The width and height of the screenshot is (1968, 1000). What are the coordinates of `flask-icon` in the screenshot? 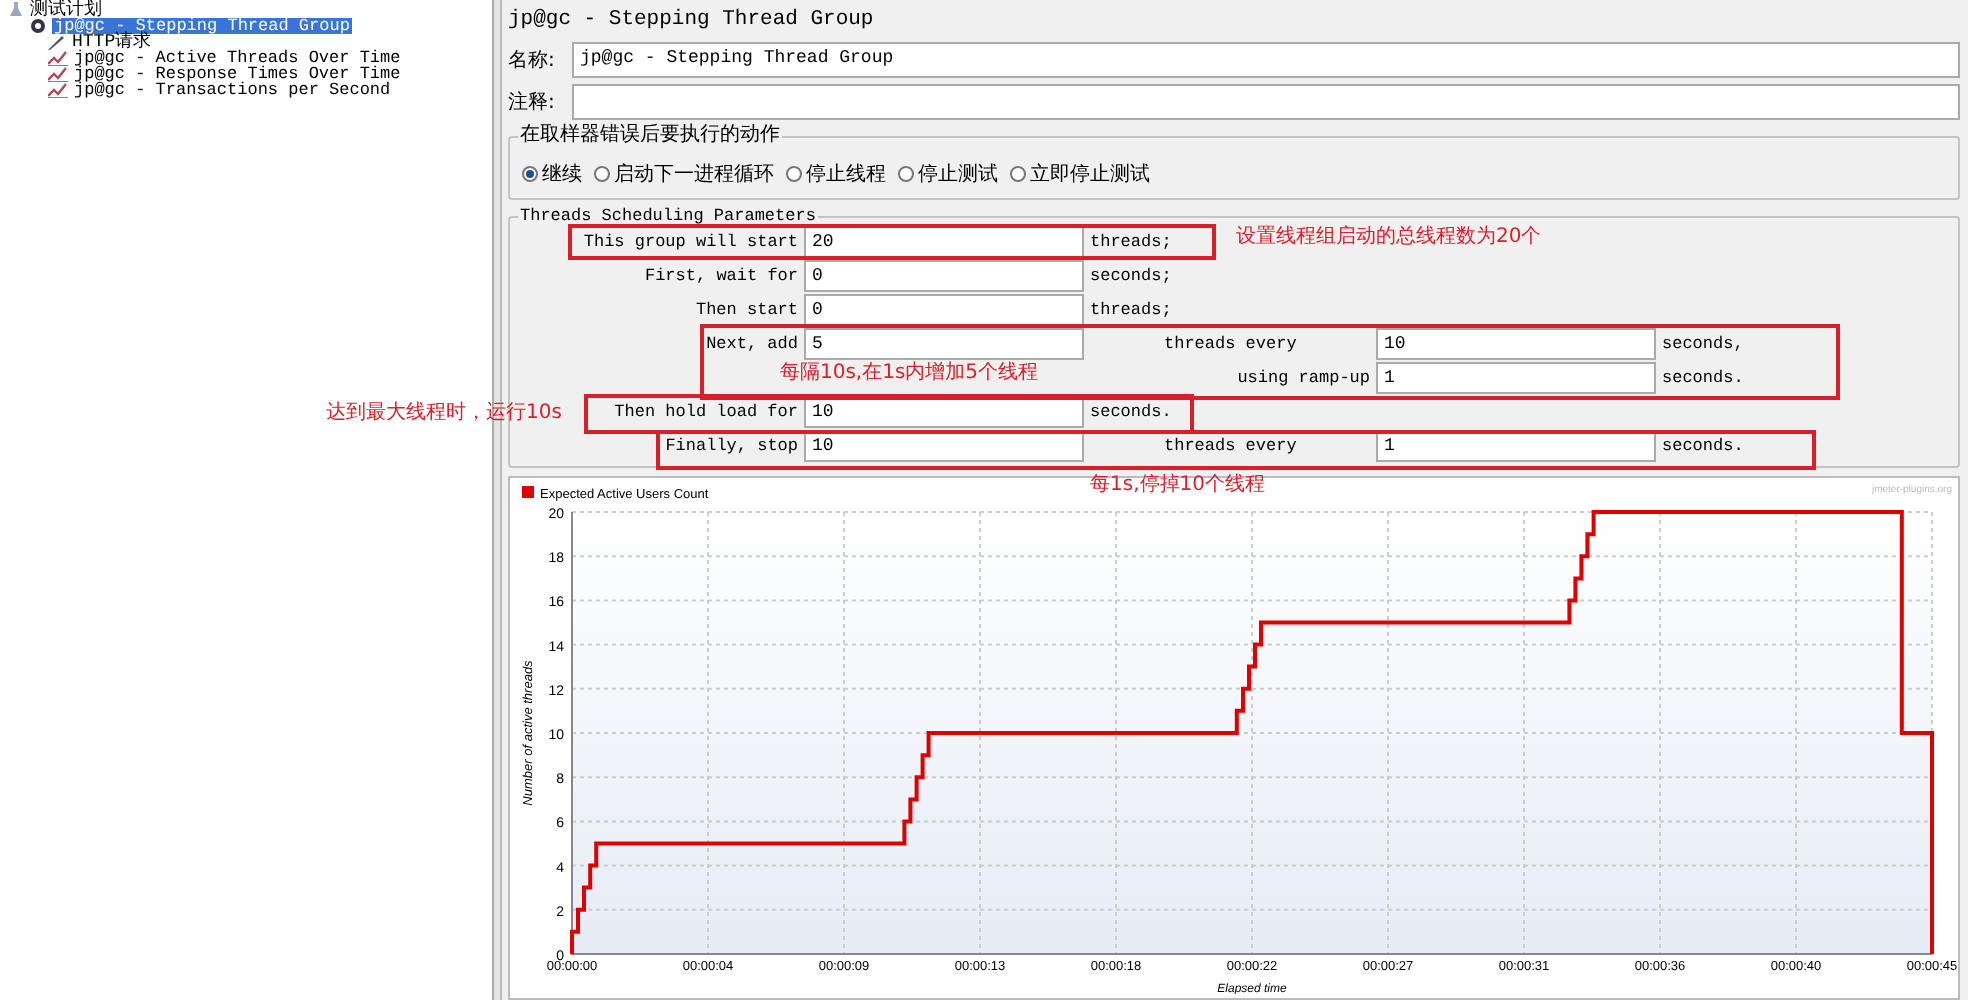 It's located at (16, 10).